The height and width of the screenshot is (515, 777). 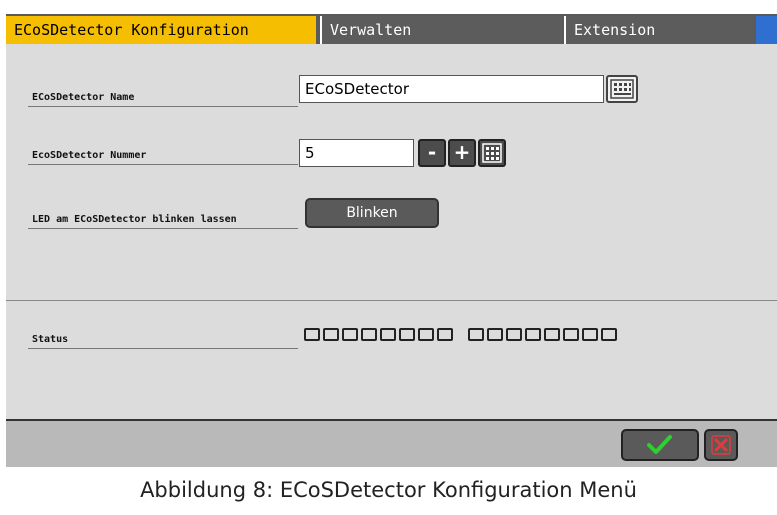 What do you see at coordinates (659, 30) in the screenshot?
I see `tab-extension: Extension` at bounding box center [659, 30].